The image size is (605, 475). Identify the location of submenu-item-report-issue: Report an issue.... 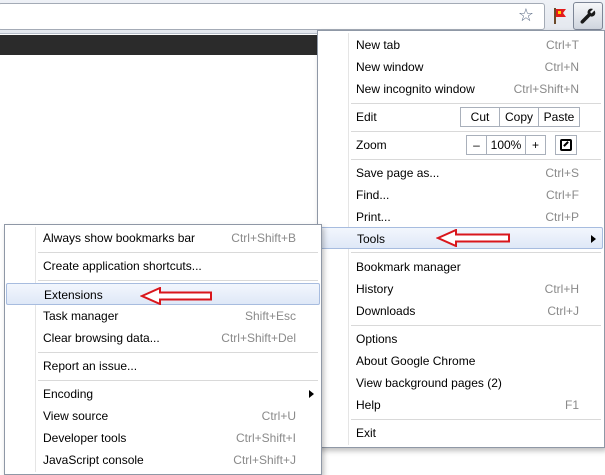
(163, 366).